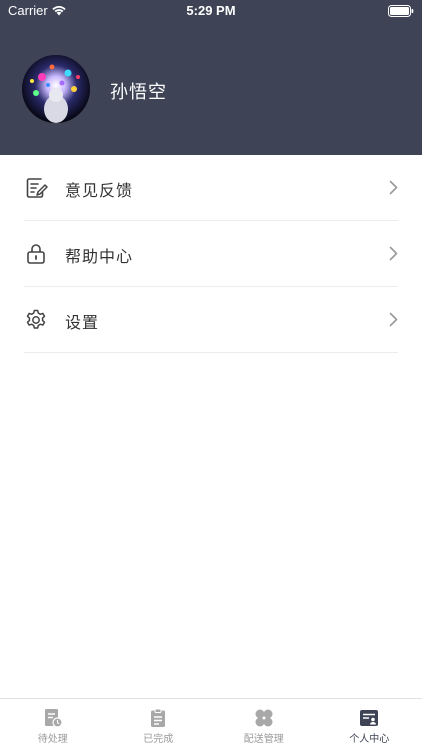 This screenshot has height=750, width=422. I want to click on pending-icon, so click(53, 718).